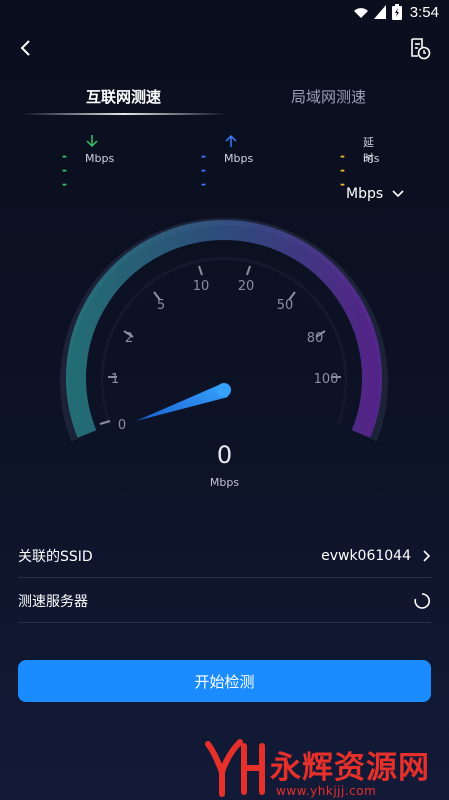 This screenshot has height=800, width=449. I want to click on yh-logo-icon, so click(235, 768).